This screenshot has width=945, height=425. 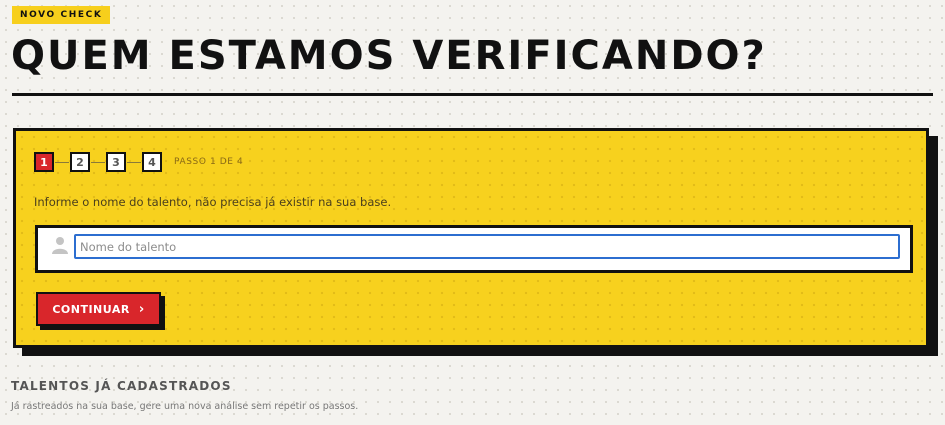 I want to click on talent-name-input, so click(x=487, y=246).